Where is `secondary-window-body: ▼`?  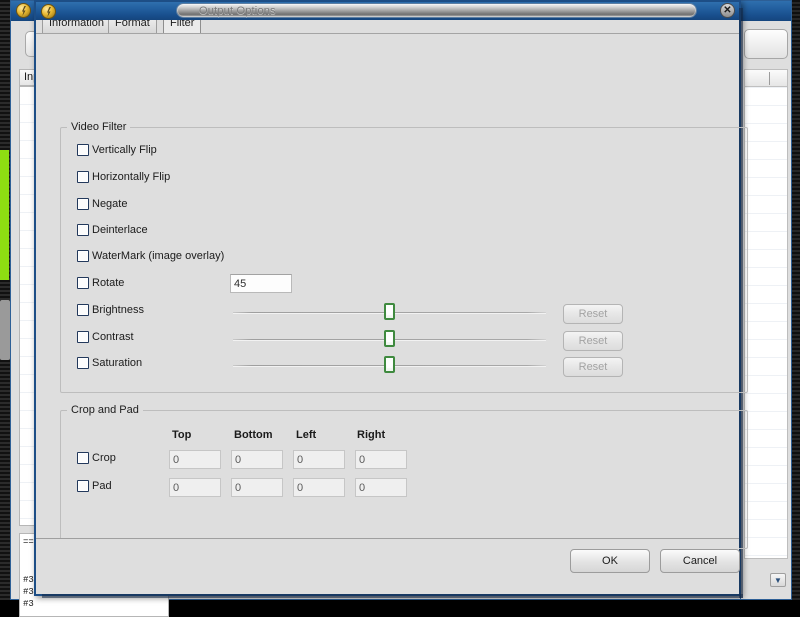
secondary-window-body: ▼ is located at coordinates (766, 310).